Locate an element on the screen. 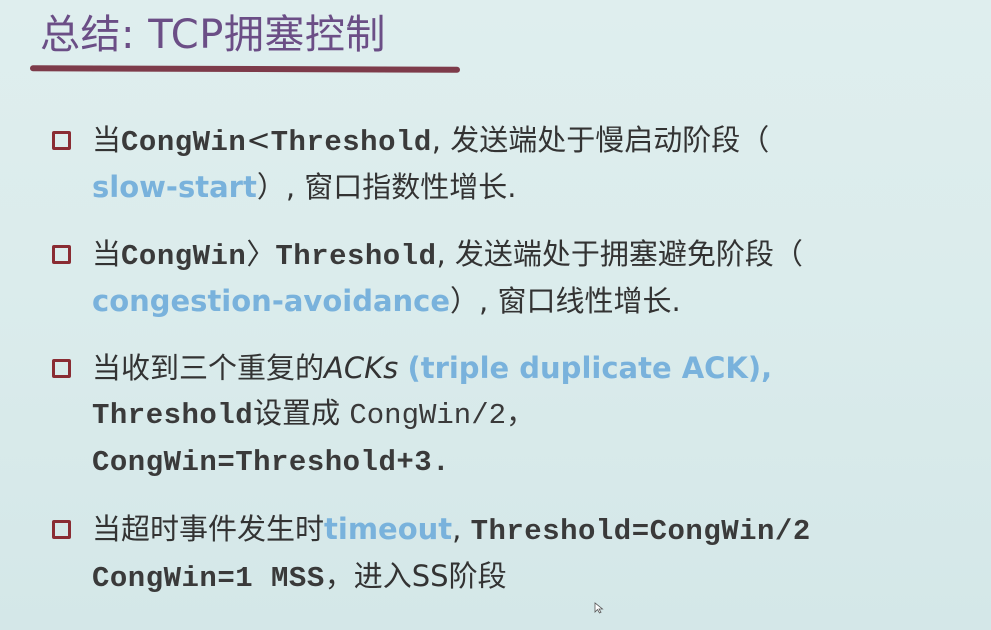  bullet-text: 当超时事件发生时 is located at coordinates (208, 529).